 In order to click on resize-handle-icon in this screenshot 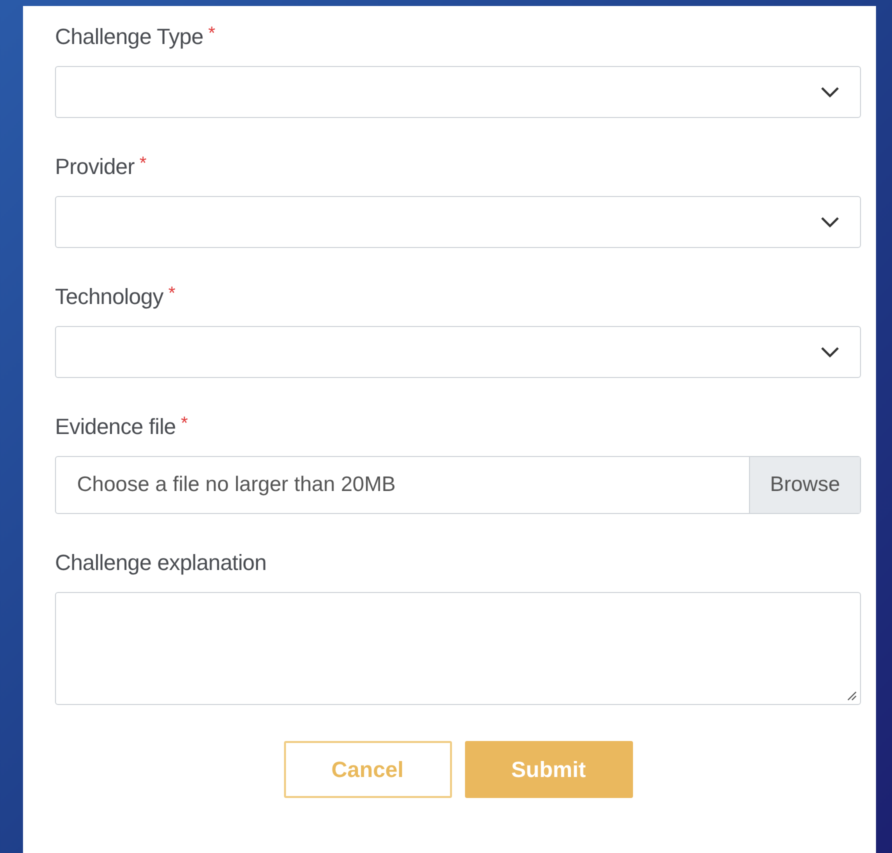, I will do `click(852, 696)`.